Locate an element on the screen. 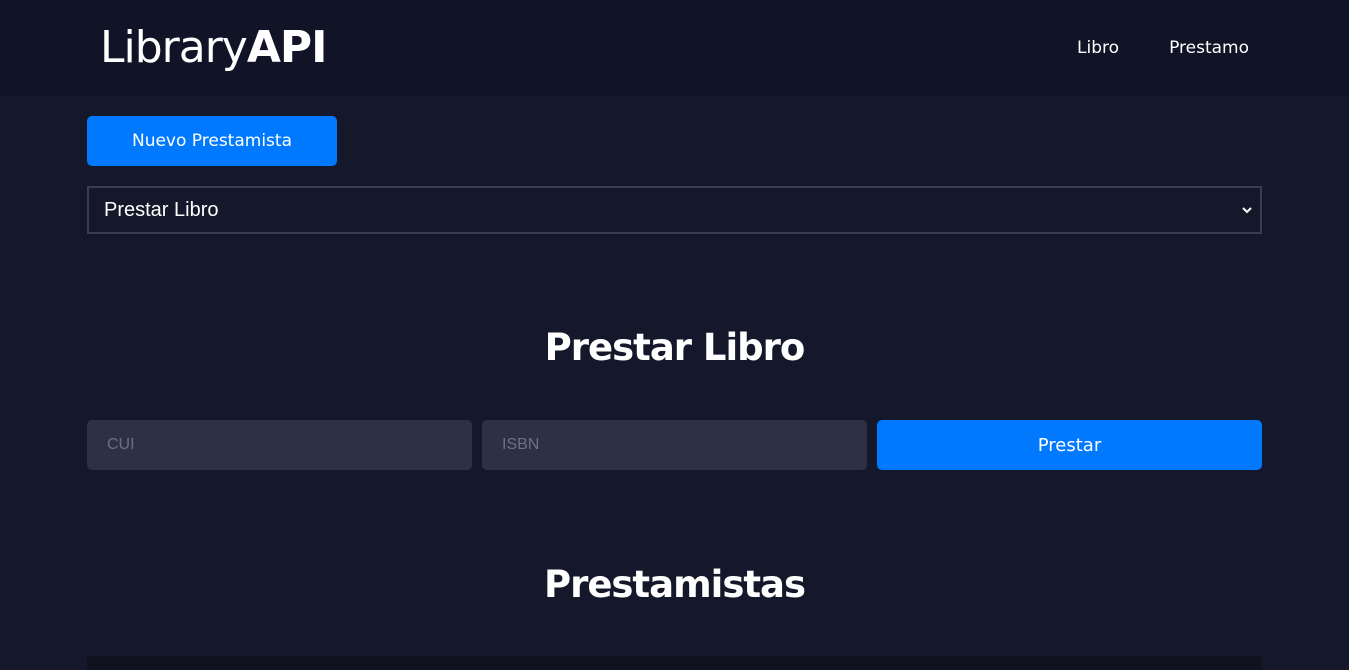 The image size is (1349, 670). section-select: Prestar Libro is located at coordinates (674, 210).